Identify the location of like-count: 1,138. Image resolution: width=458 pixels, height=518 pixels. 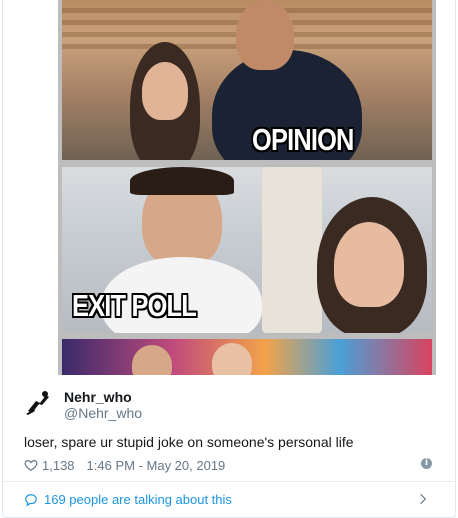
(58, 465).